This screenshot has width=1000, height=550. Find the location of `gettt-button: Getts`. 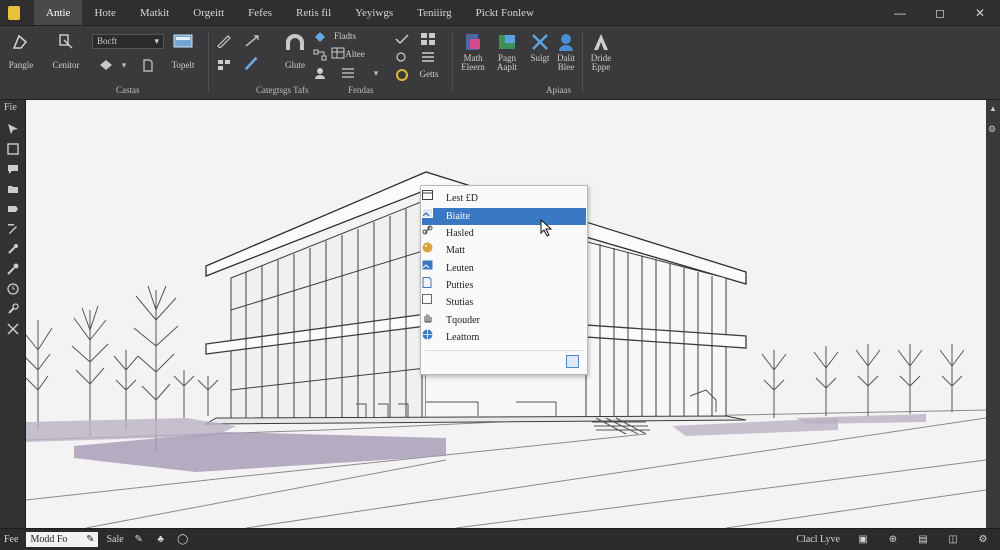

gettt-button: Getts is located at coordinates (429, 73).